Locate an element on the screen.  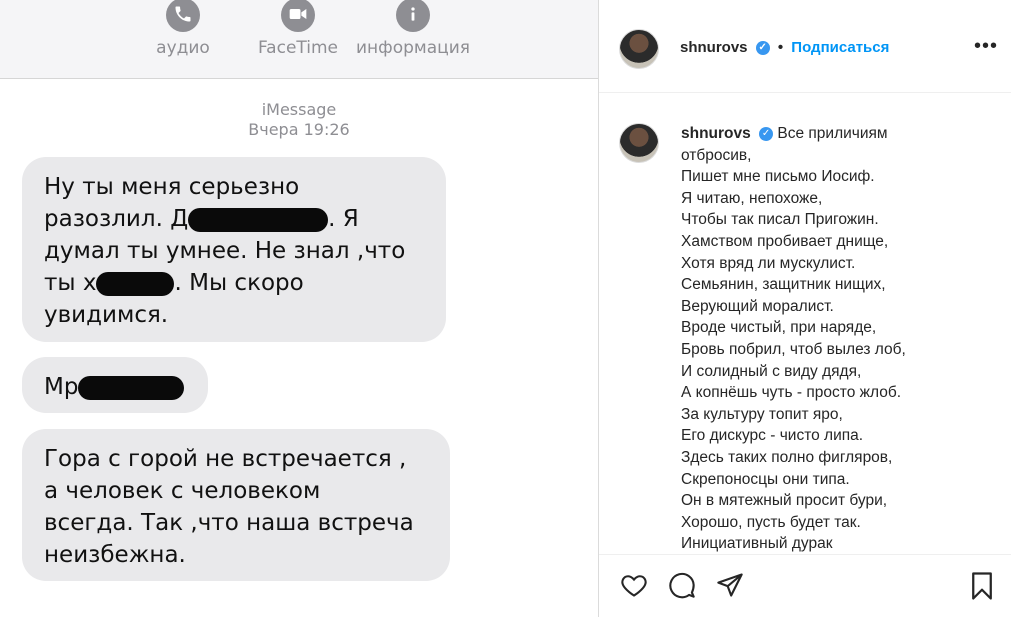
caption-line: Бровь побрил, чтоб вылез лоб, is located at coordinates (793, 349).